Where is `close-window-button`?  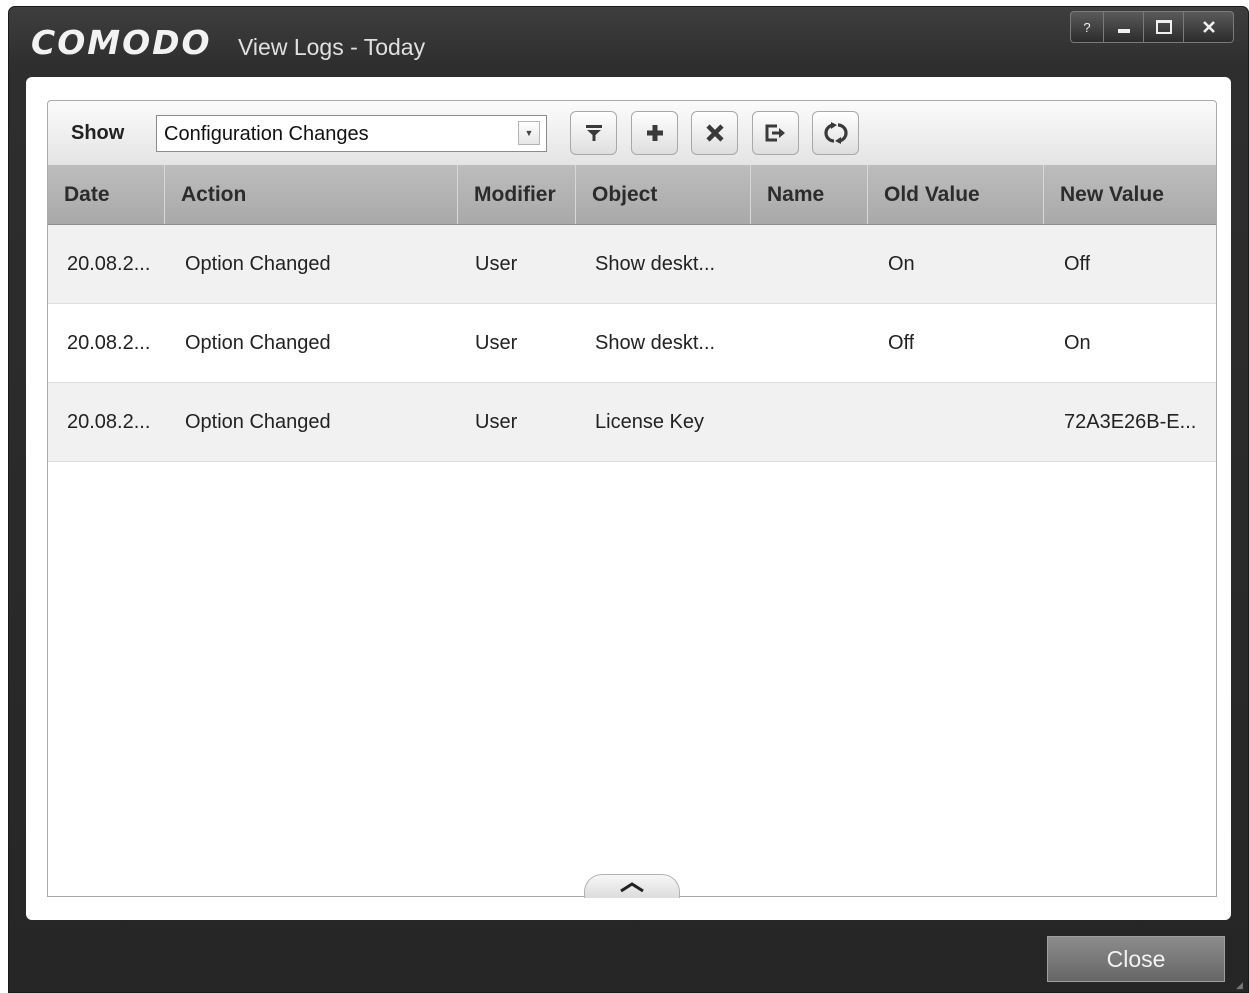
close-window-button is located at coordinates (1209, 27).